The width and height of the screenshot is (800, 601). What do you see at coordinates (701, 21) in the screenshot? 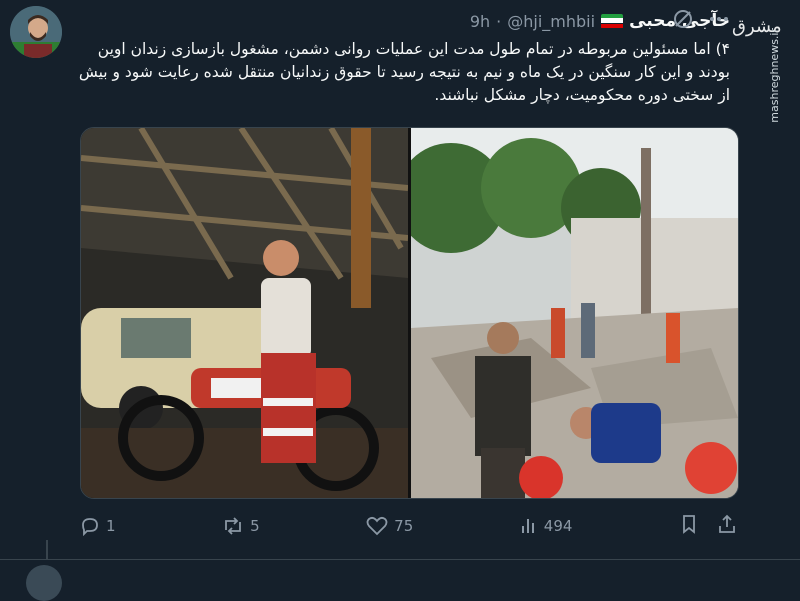
I see `top-actions` at bounding box center [701, 21].